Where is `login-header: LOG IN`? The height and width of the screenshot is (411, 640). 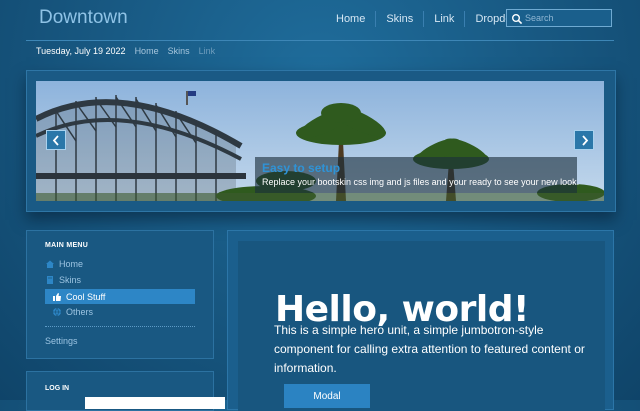 login-header: LOG IN is located at coordinates (57, 388).